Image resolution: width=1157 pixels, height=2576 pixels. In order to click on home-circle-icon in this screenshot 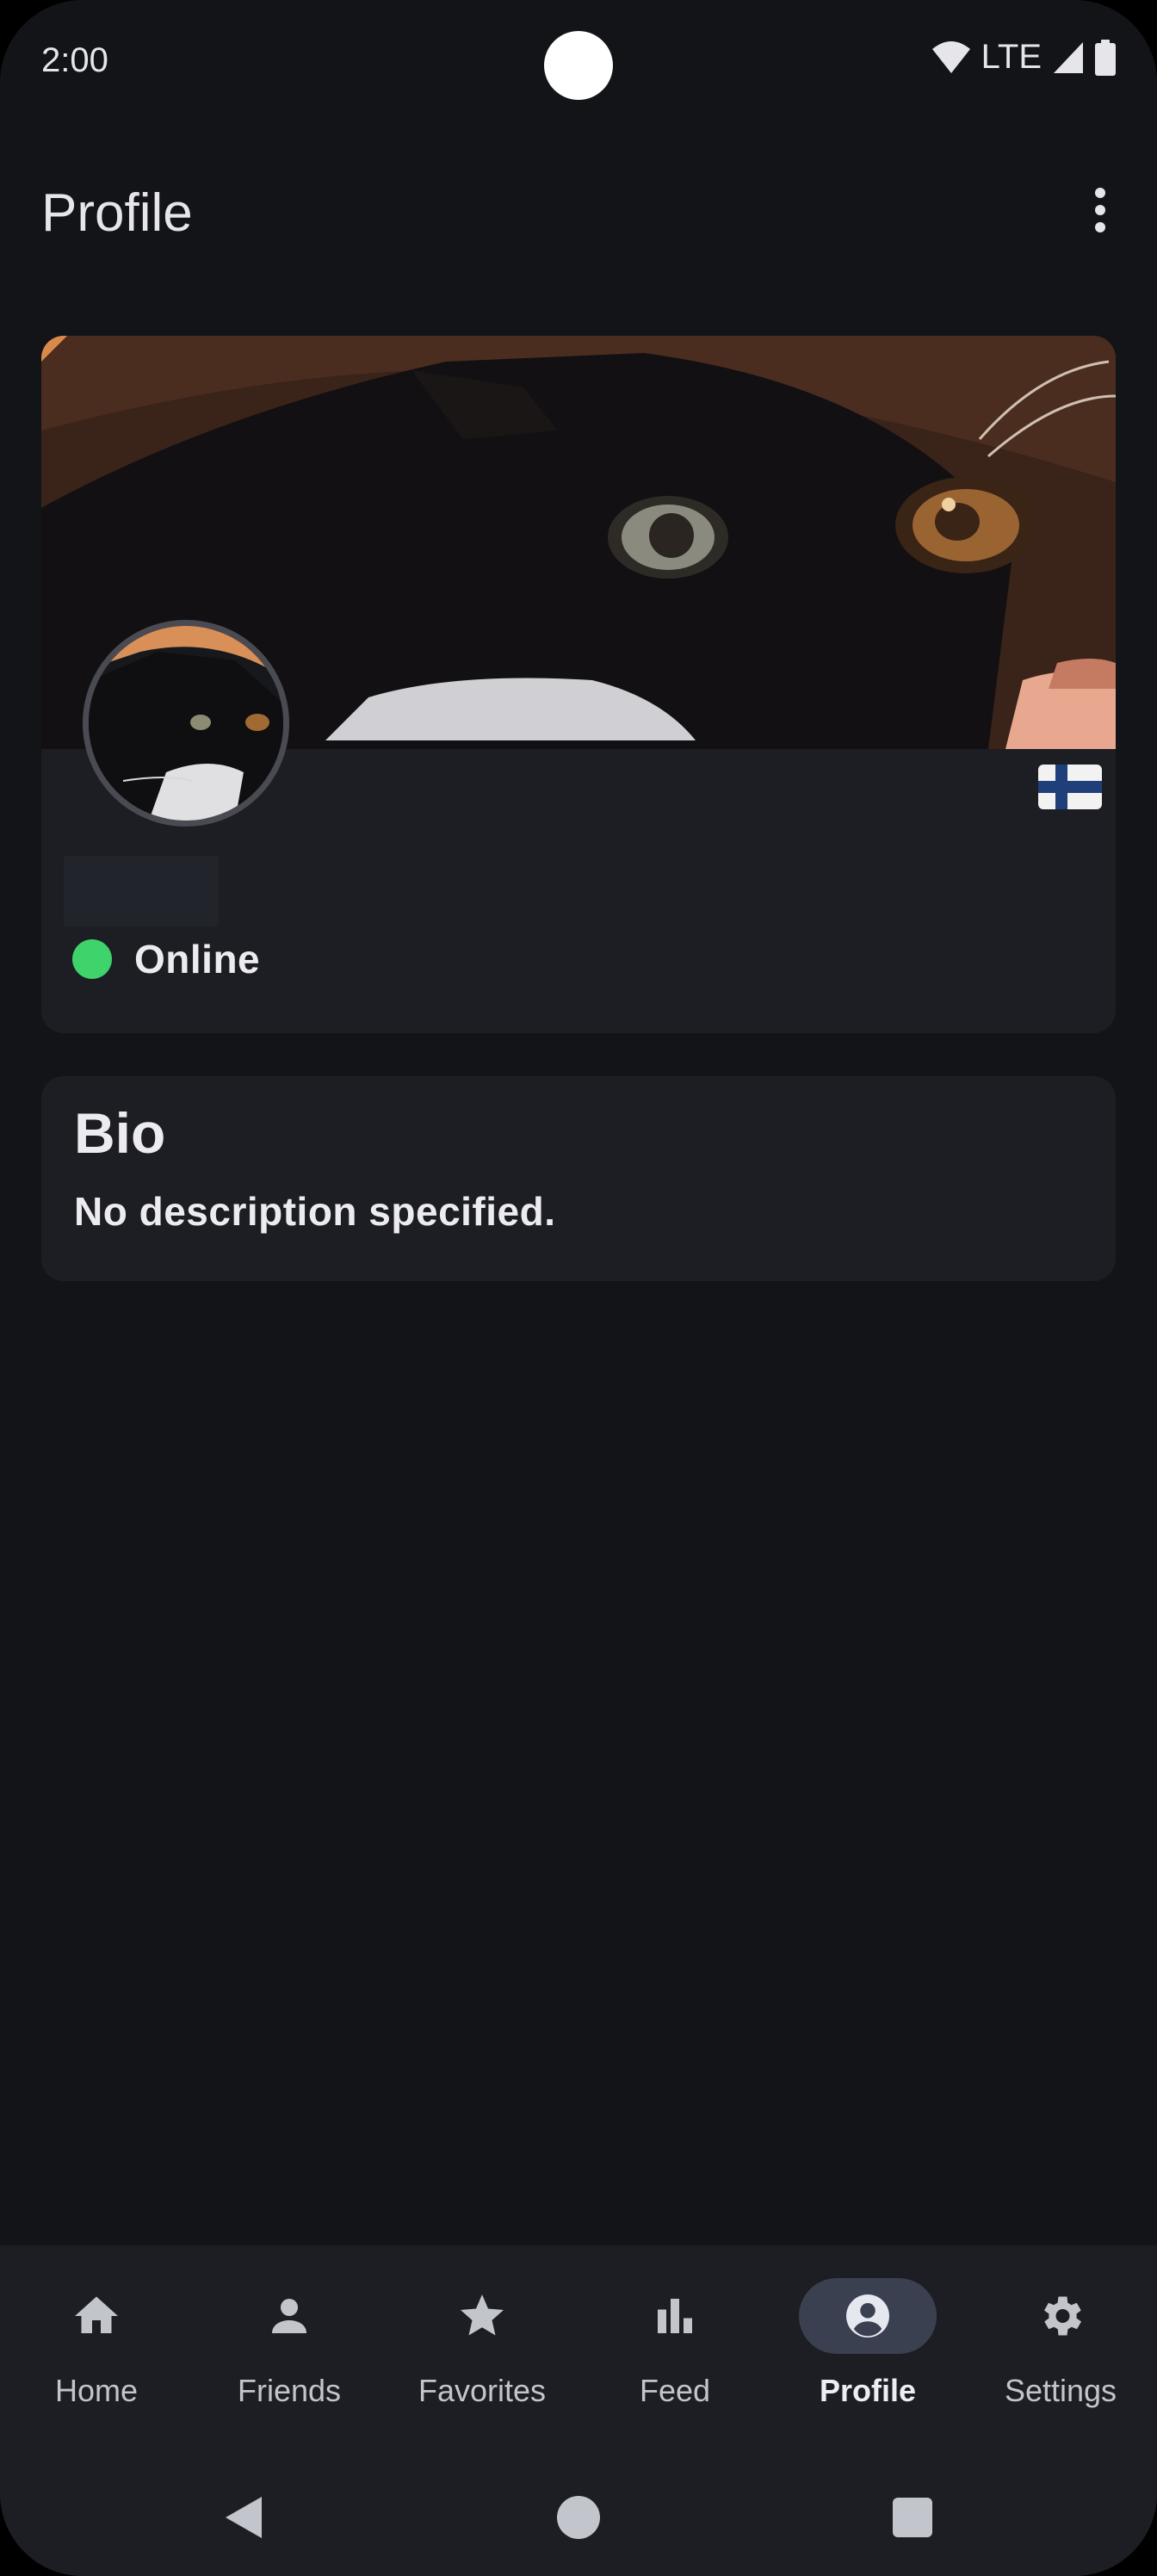, I will do `click(579, 2520)`.